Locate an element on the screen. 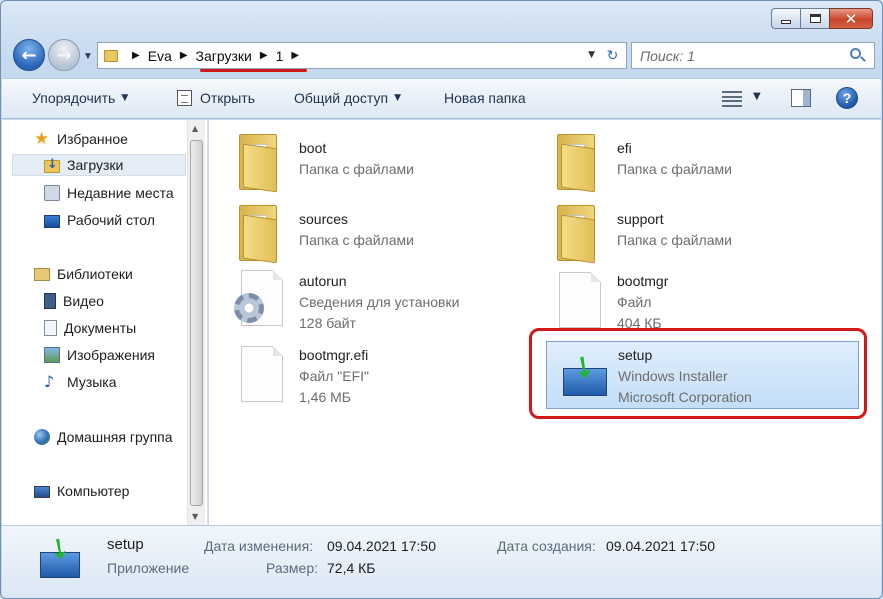 Image resolution: width=883 pixels, height=599 pixels. back-button: ← is located at coordinates (29, 55).